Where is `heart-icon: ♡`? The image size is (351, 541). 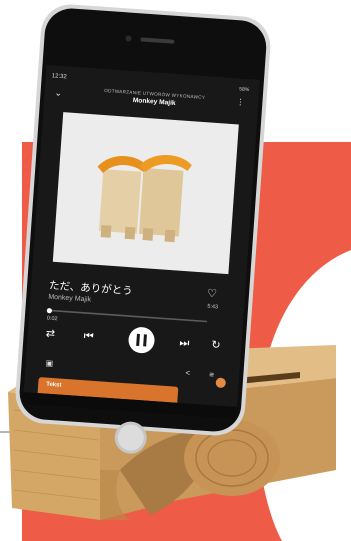
heart-icon: ♡ is located at coordinates (212, 294).